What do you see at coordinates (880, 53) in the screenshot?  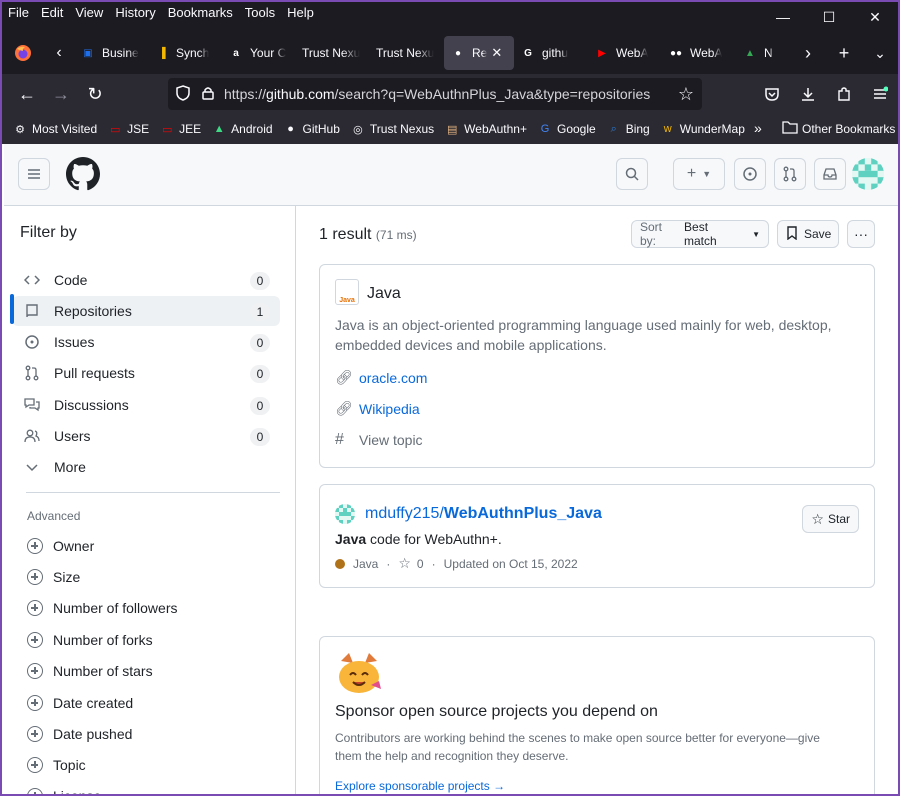 I see `list-all-tabs-chevron-icon: ⌄` at bounding box center [880, 53].